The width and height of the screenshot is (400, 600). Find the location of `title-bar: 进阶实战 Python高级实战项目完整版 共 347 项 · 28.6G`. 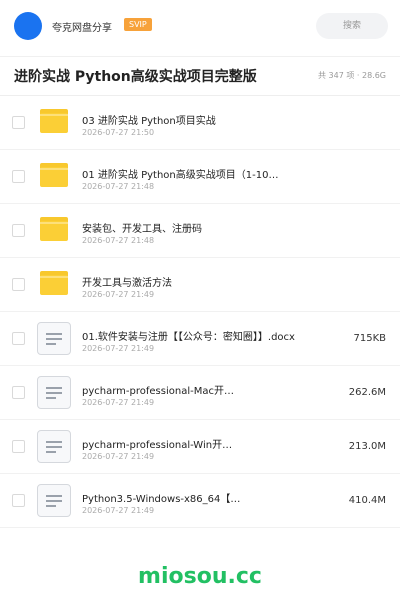

title-bar: 进阶实战 Python高级实战项目完整版 共 347 项 · 28.6G is located at coordinates (200, 76).